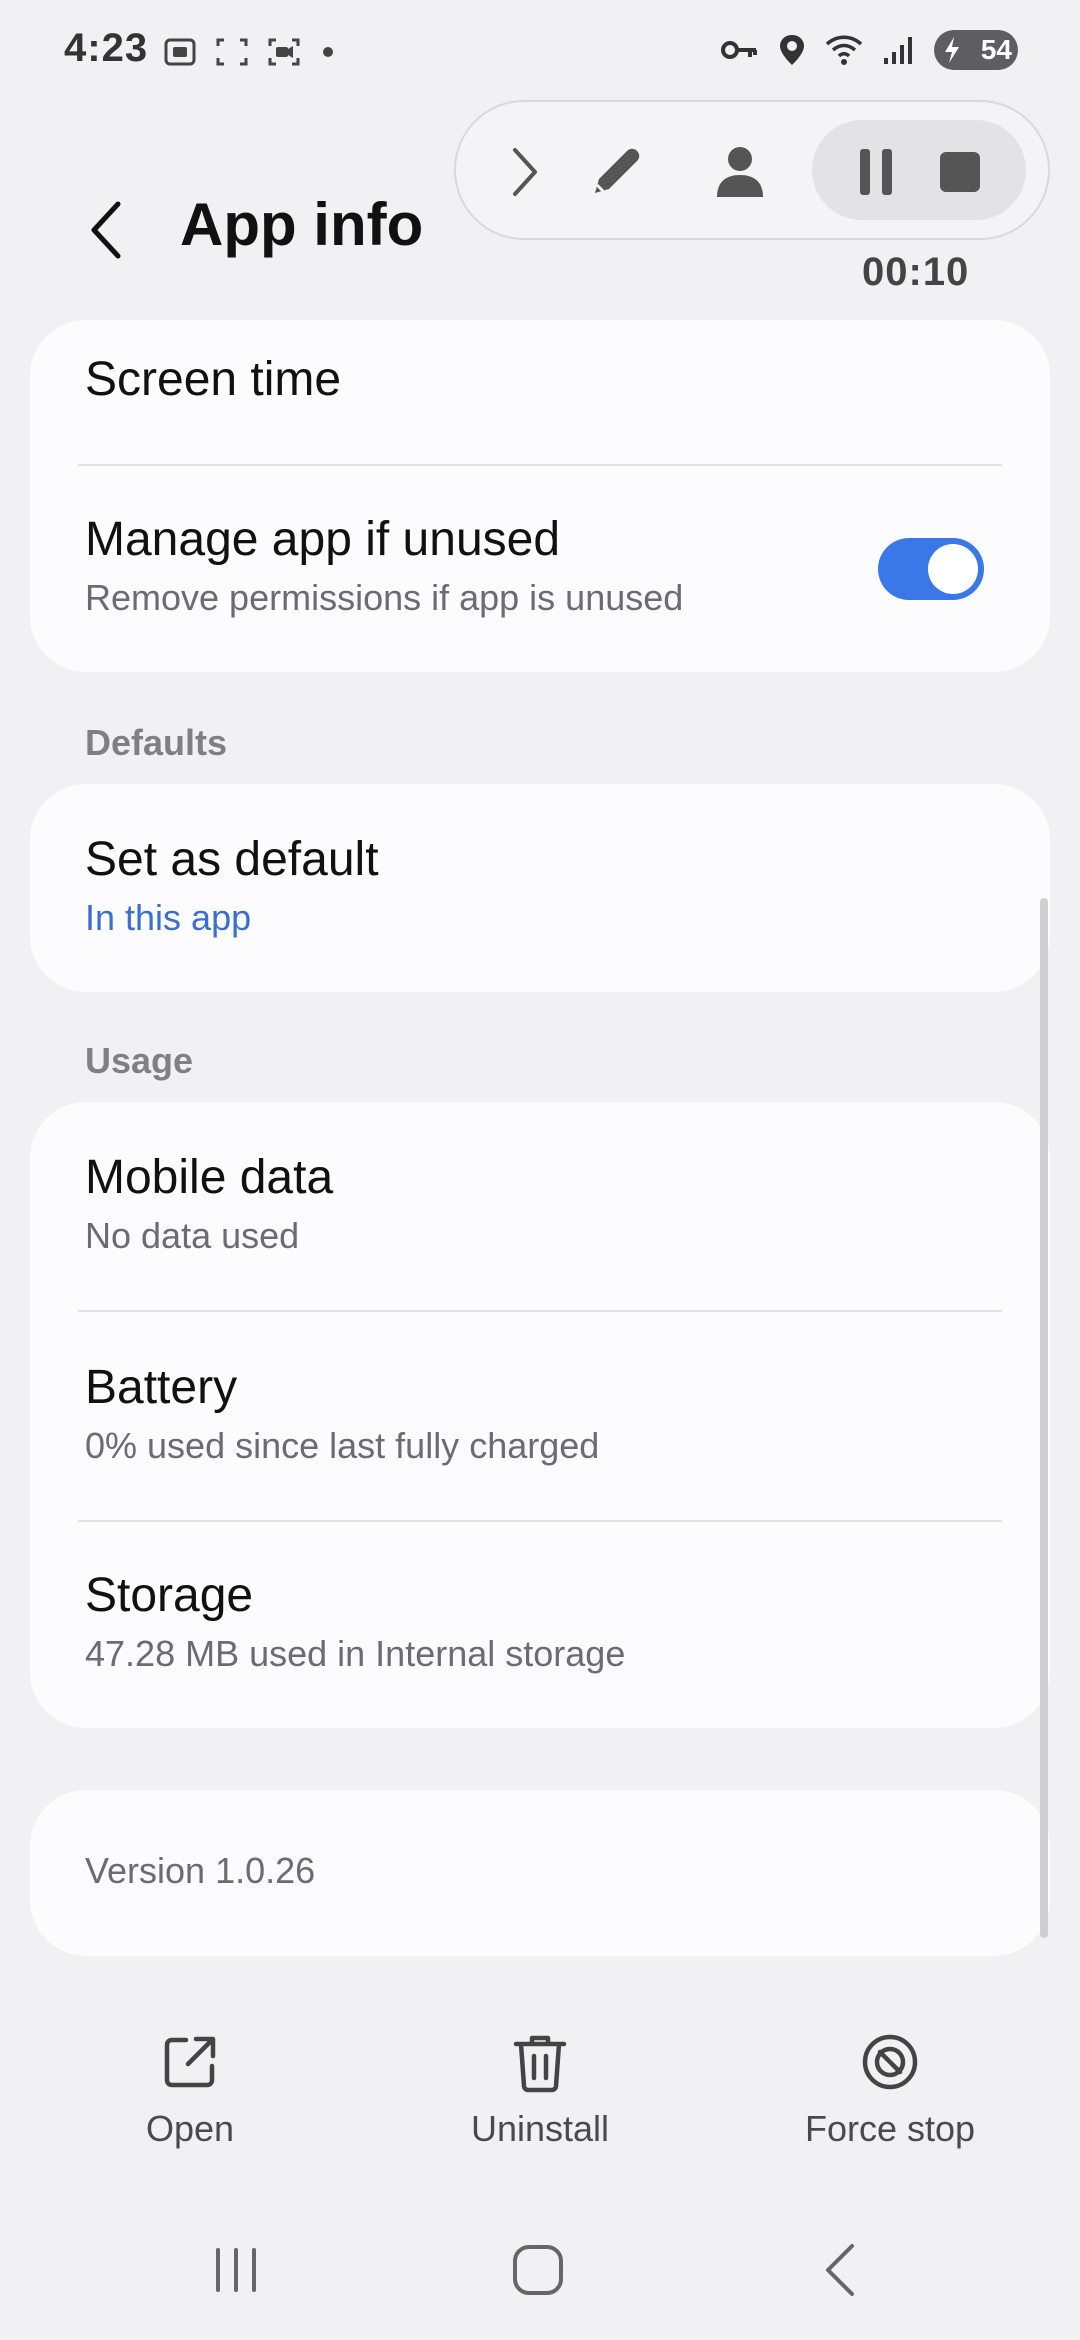  I want to click on expand-toolbar-button, so click(524, 172).